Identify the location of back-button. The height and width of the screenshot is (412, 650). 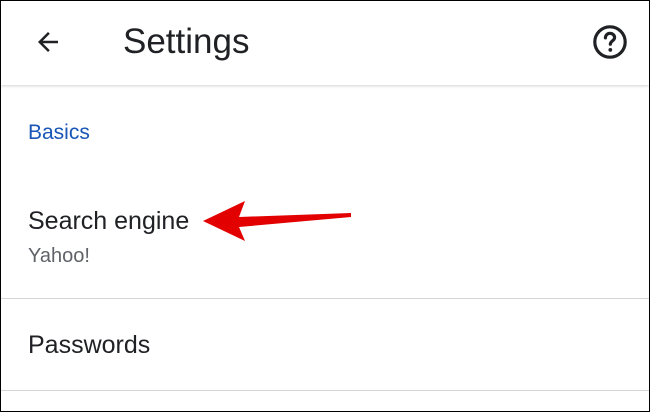
(48, 42).